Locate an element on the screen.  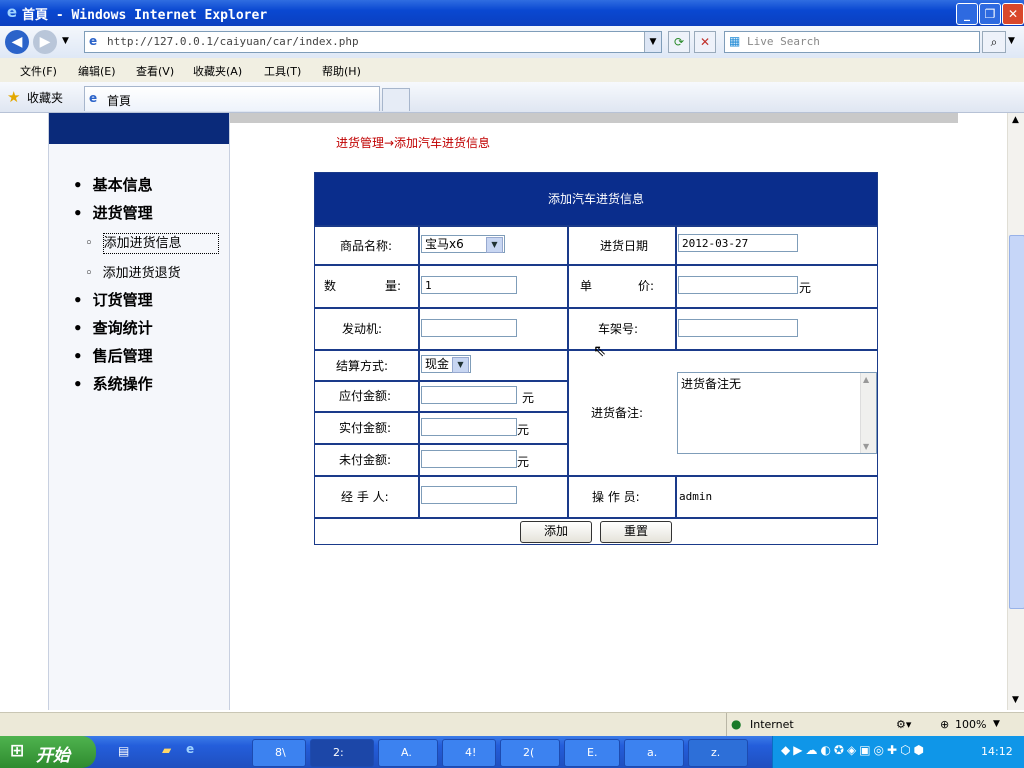
search-placeholder: Live Search is located at coordinates (783, 41).